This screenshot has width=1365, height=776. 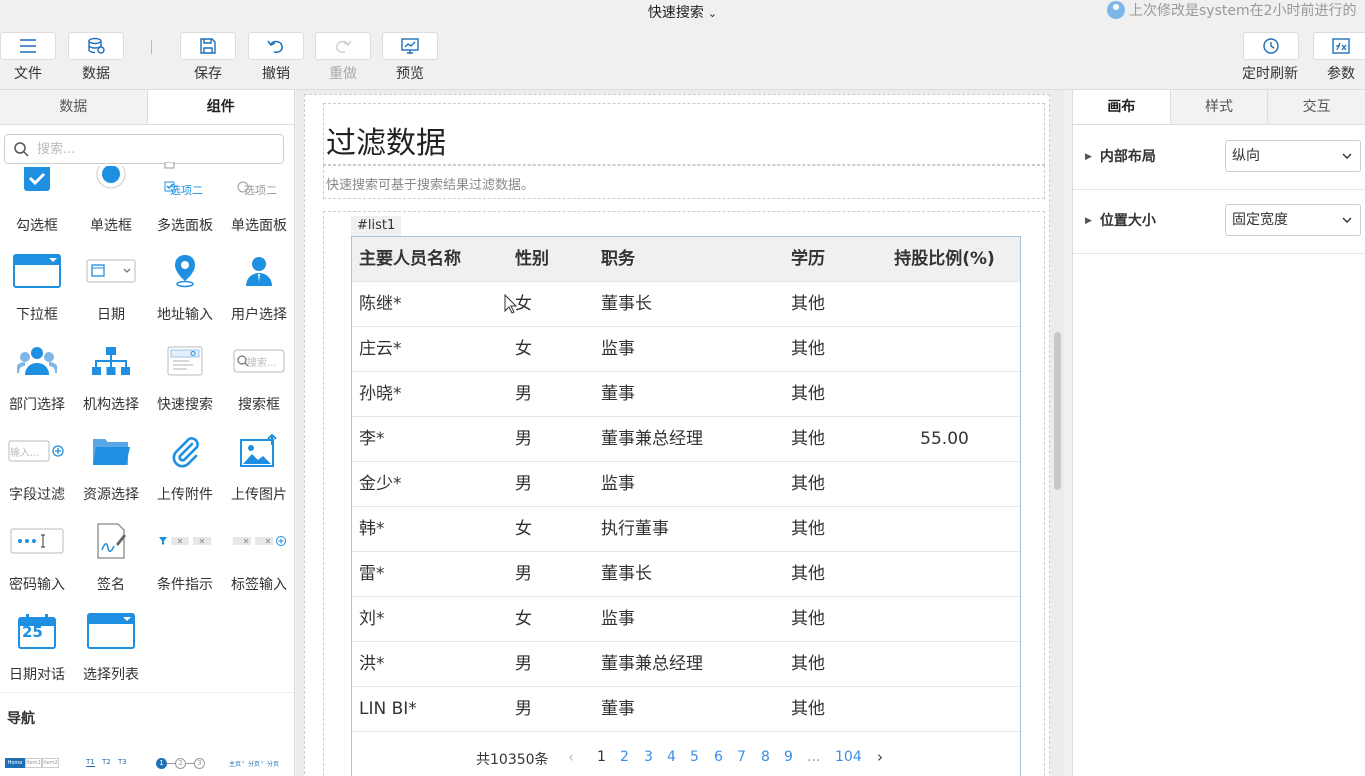 What do you see at coordinates (686, 394) in the screenshot?
I see `table-row: 孙晓* 男 董事 其他` at bounding box center [686, 394].